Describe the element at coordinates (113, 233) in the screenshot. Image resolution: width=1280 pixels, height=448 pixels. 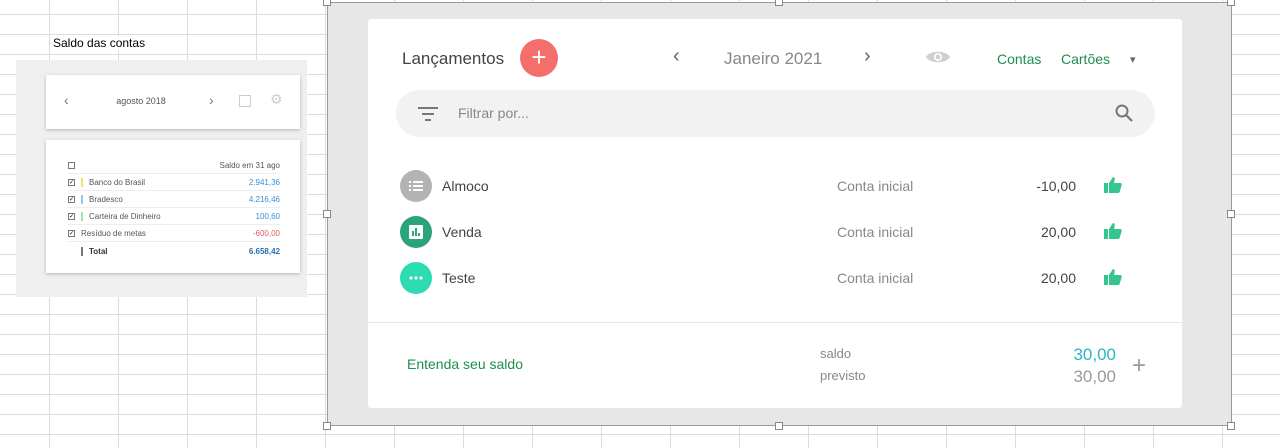
I see `mini-row-name: Resíduo de metas` at that location.